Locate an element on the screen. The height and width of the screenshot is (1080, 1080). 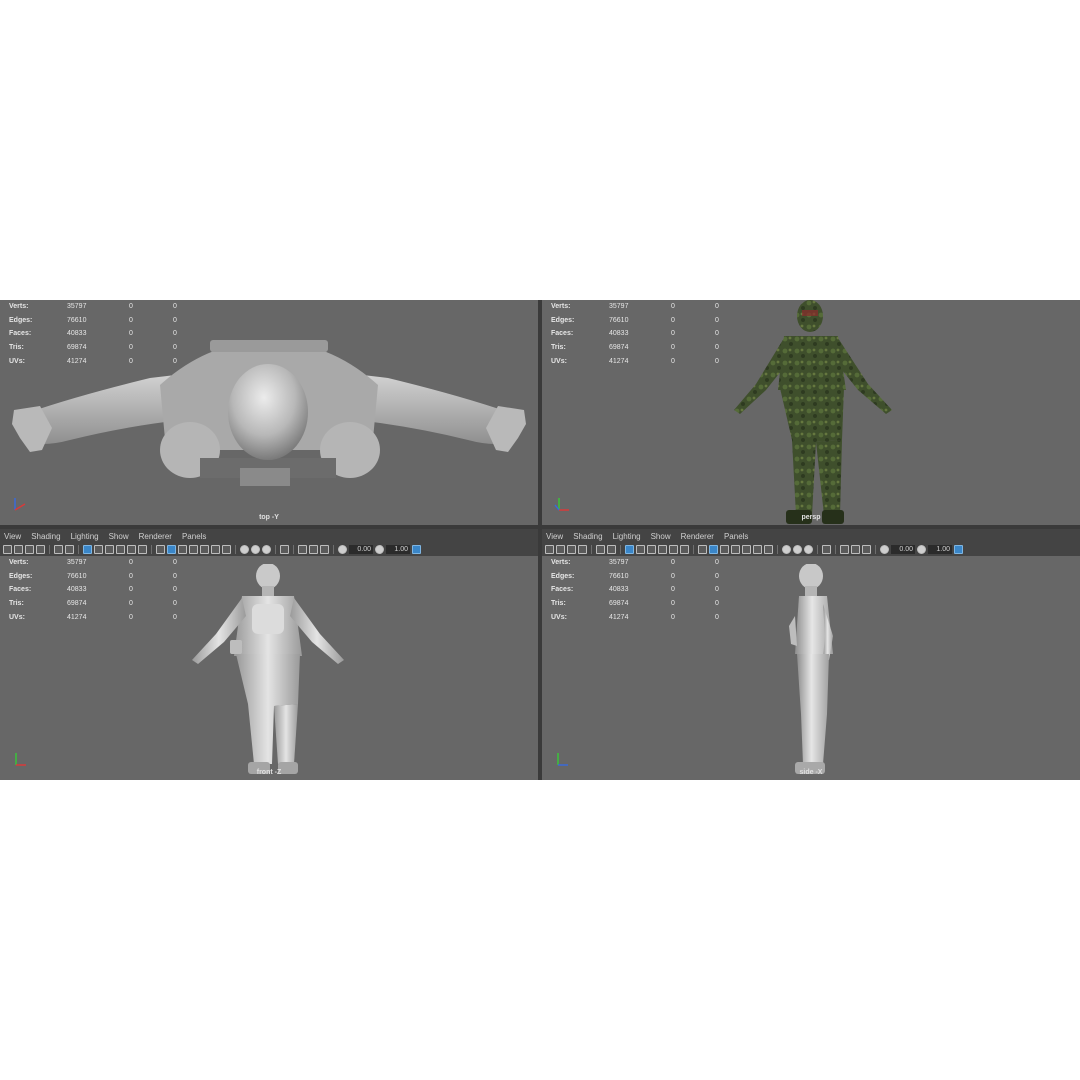
stat-value: 40833 is located at coordinates (619, 590).